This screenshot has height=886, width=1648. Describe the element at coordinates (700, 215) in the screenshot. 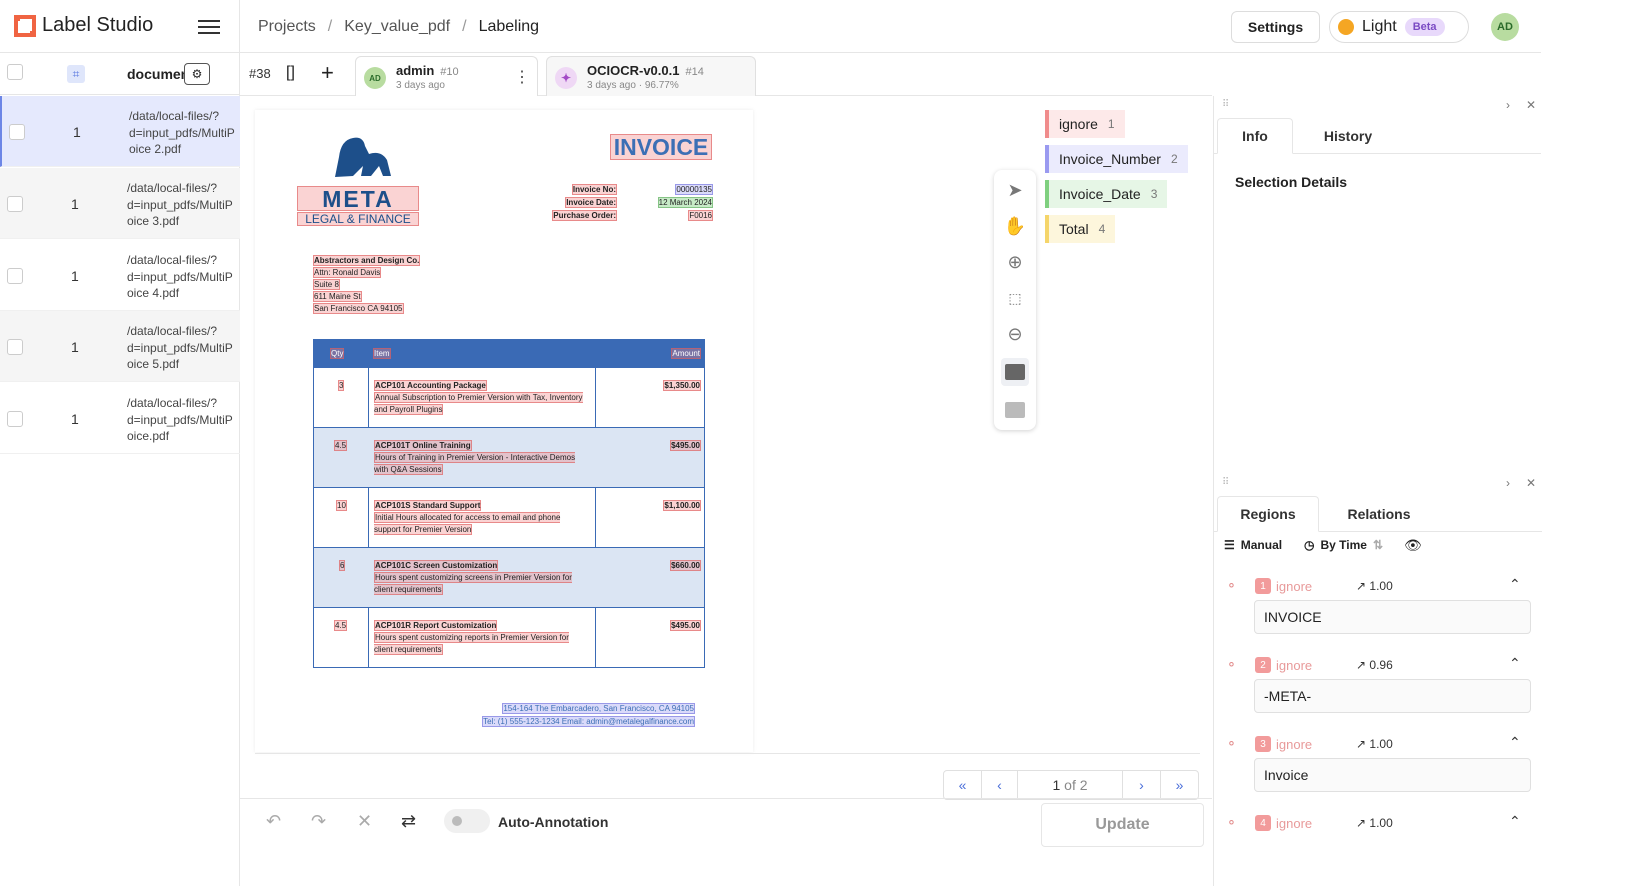

I see `purchase-order-value: F0016` at that location.